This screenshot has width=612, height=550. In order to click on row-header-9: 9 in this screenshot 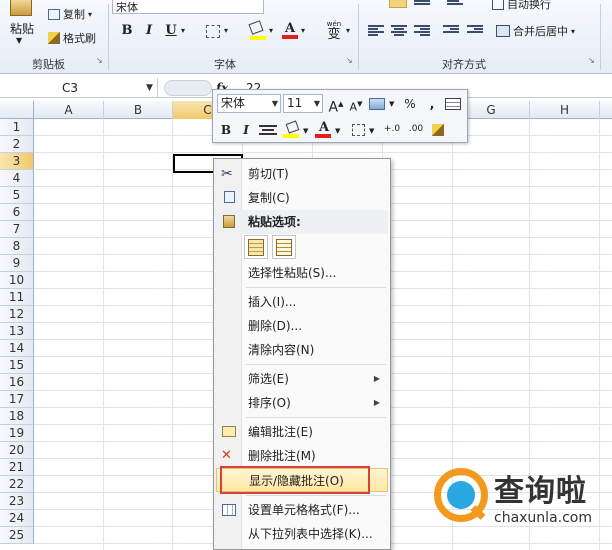, I will do `click(17, 263)`.